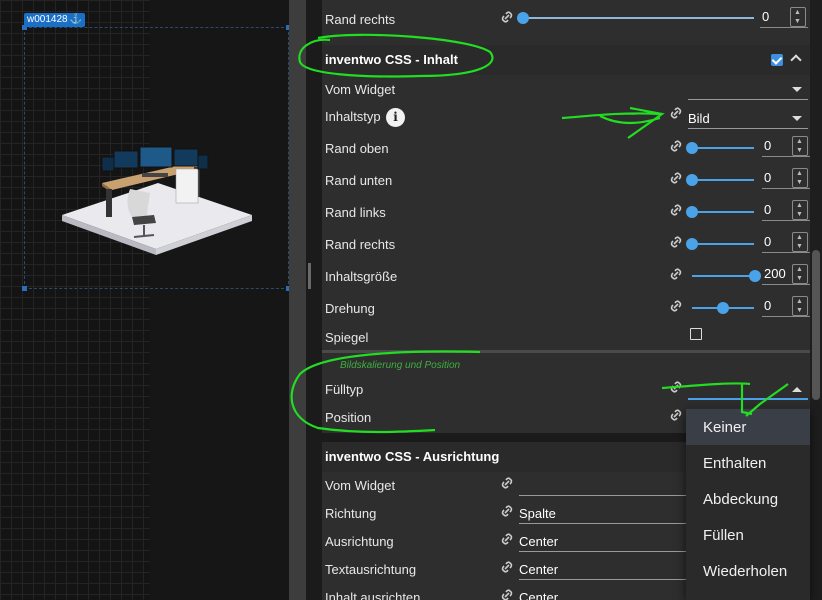 The image size is (822, 600). What do you see at coordinates (391, 59) in the screenshot?
I see `section-title: inventwo CSS - Inhalt` at bounding box center [391, 59].